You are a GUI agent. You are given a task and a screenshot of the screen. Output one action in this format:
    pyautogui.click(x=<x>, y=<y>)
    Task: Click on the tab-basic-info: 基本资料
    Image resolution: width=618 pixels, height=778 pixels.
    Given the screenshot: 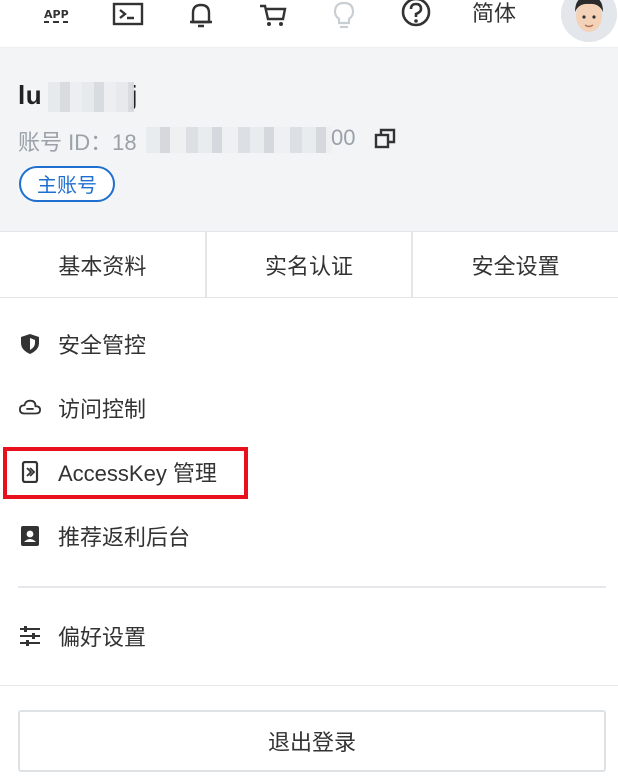 What is the action you would take?
    pyautogui.click(x=103, y=264)
    